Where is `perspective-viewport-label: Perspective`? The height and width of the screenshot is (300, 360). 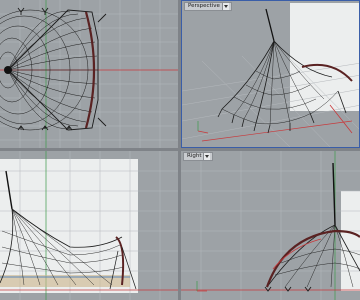
perspective-viewport-label: Perspective is located at coordinates (208, 6).